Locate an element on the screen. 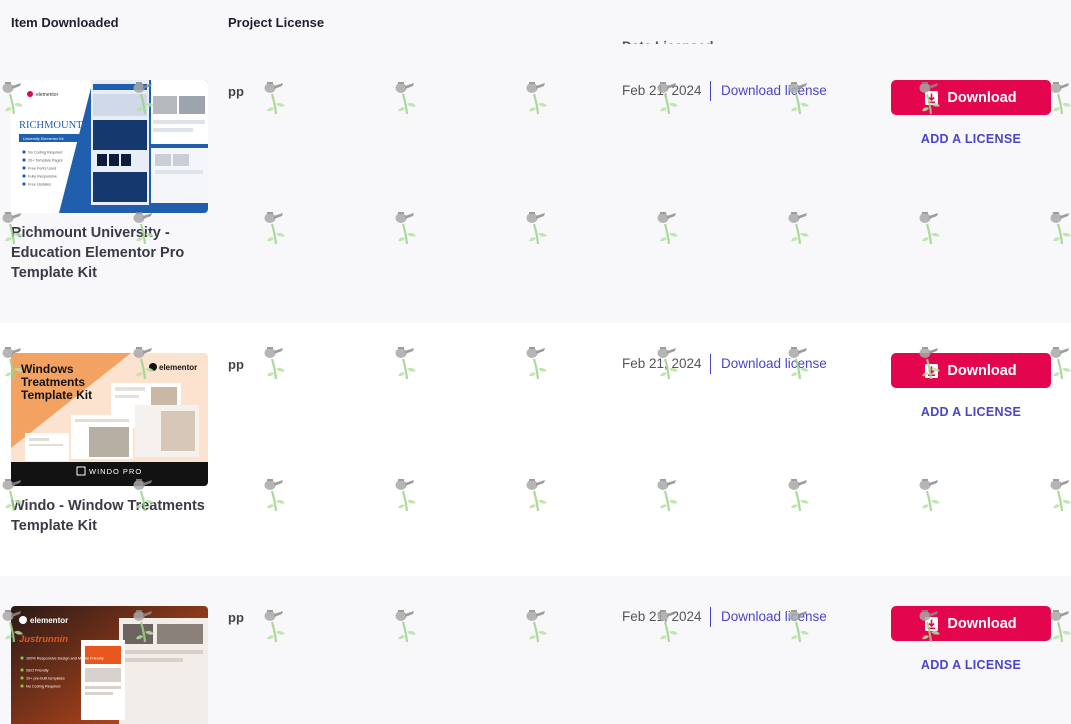 Image resolution: width=1071 pixels, height=724 pixels. item-title: Windo - Window Treatments Template Kit is located at coordinates (111, 516).